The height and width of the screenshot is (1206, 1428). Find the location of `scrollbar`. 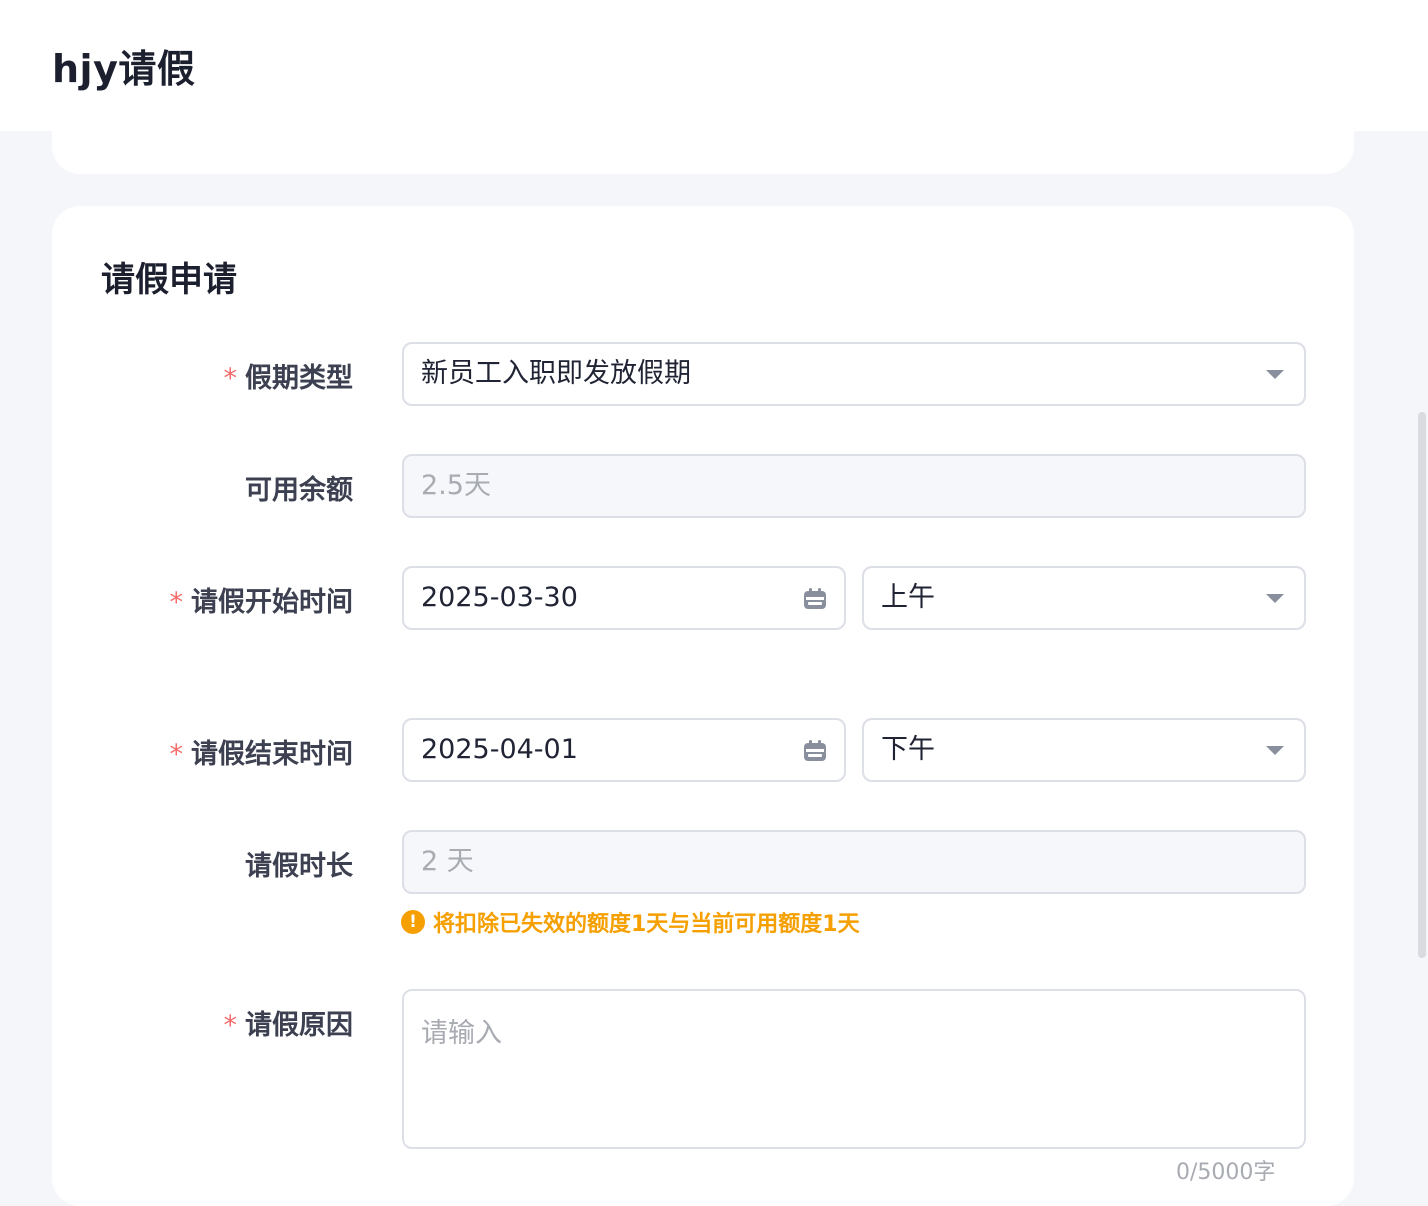

scrollbar is located at coordinates (1422, 685).